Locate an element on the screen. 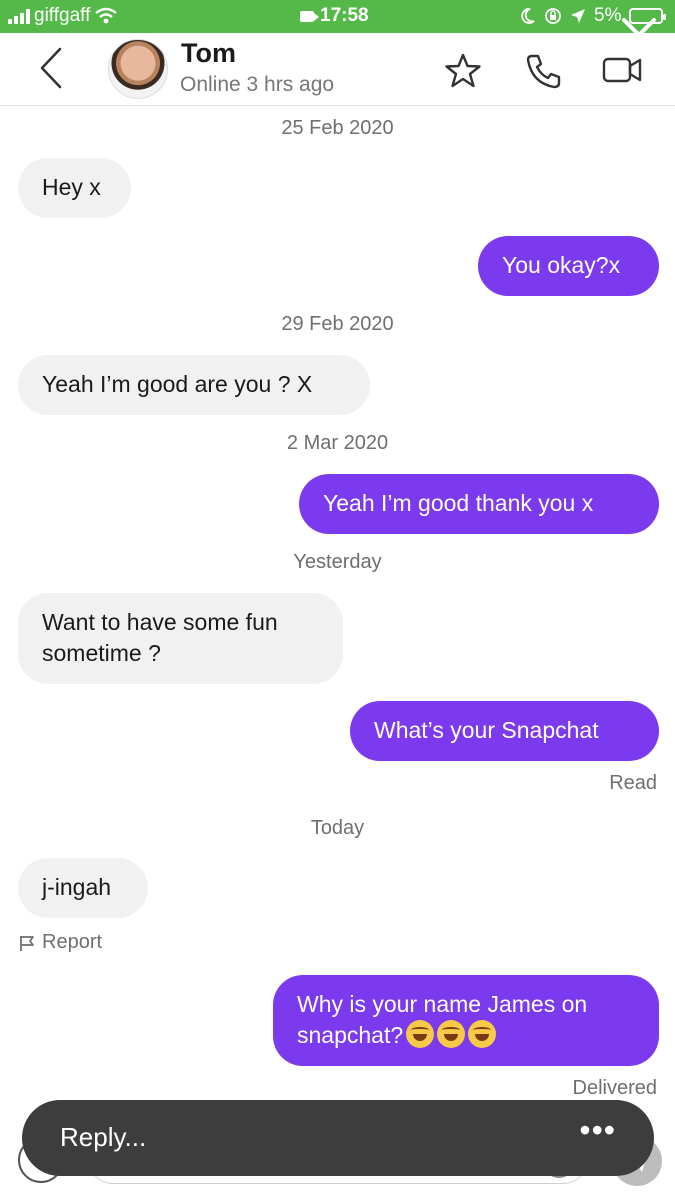 The width and height of the screenshot is (675, 1200). message-text-line: Want to have some fun is located at coordinates (160, 622).